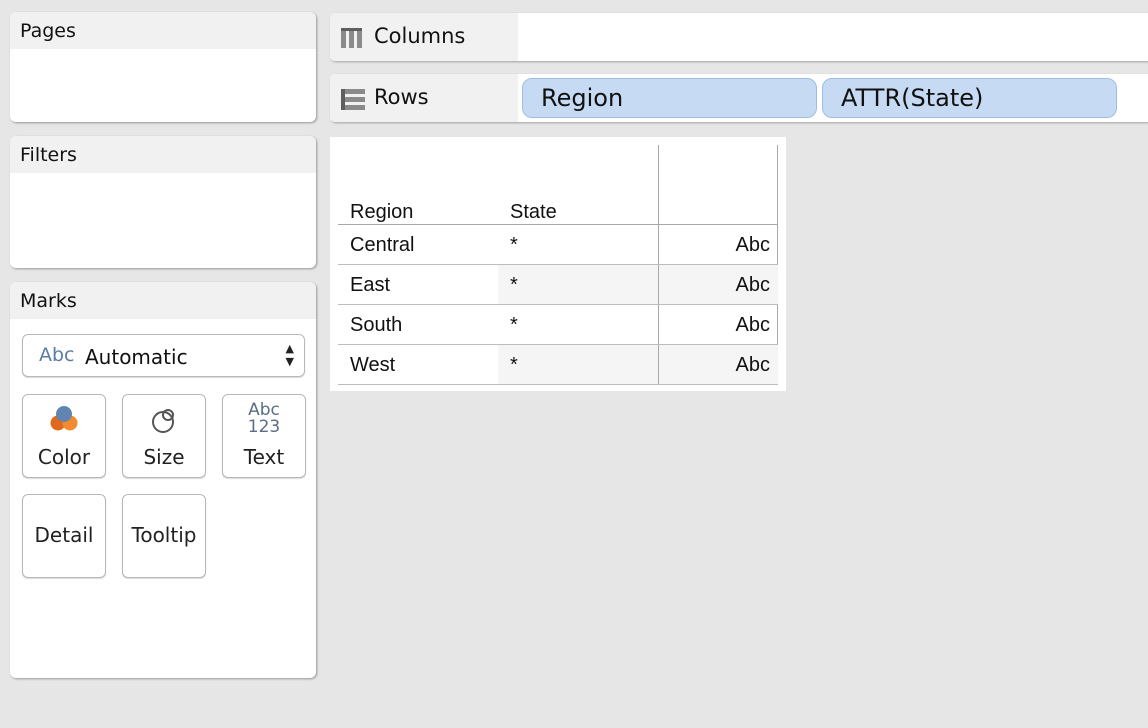 The height and width of the screenshot is (728, 1148). Describe the element at coordinates (739, 37) in the screenshot. I see `columns-shelf: Columns` at that location.